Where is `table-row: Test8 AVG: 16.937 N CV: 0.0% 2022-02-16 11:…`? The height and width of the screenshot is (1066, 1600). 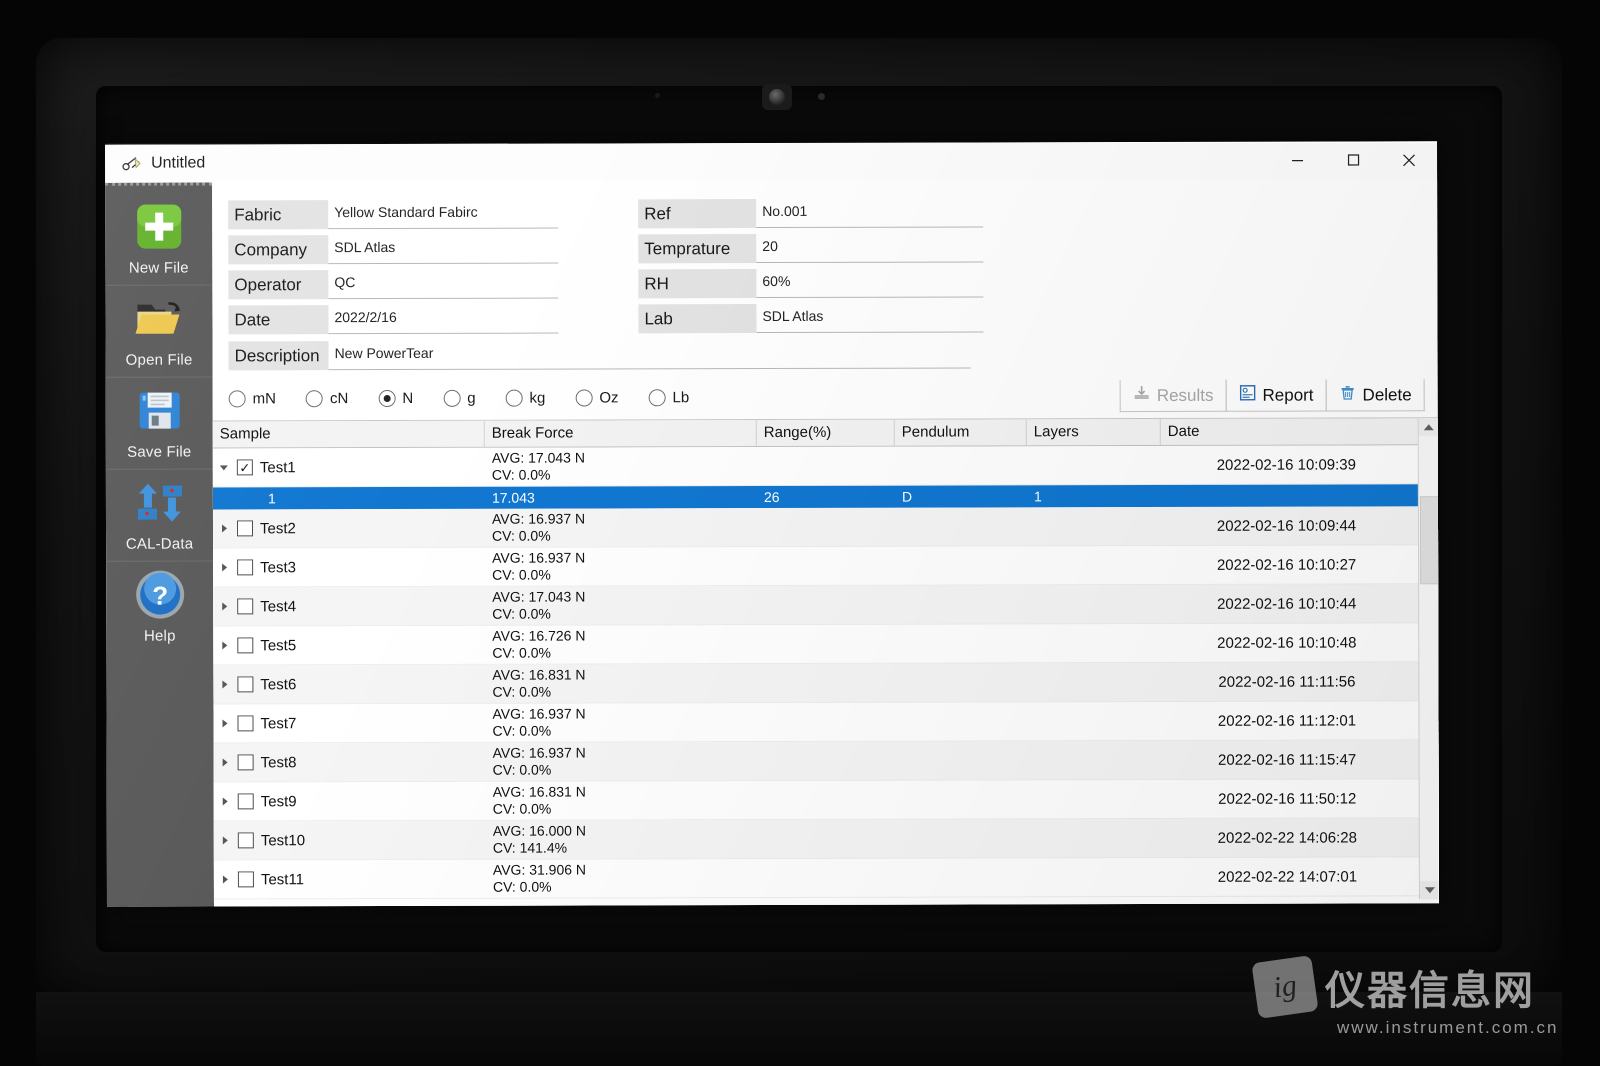
table-row: Test8 AVG: 16.937 N CV: 0.0% 2022-02-16 11:… is located at coordinates (826, 761).